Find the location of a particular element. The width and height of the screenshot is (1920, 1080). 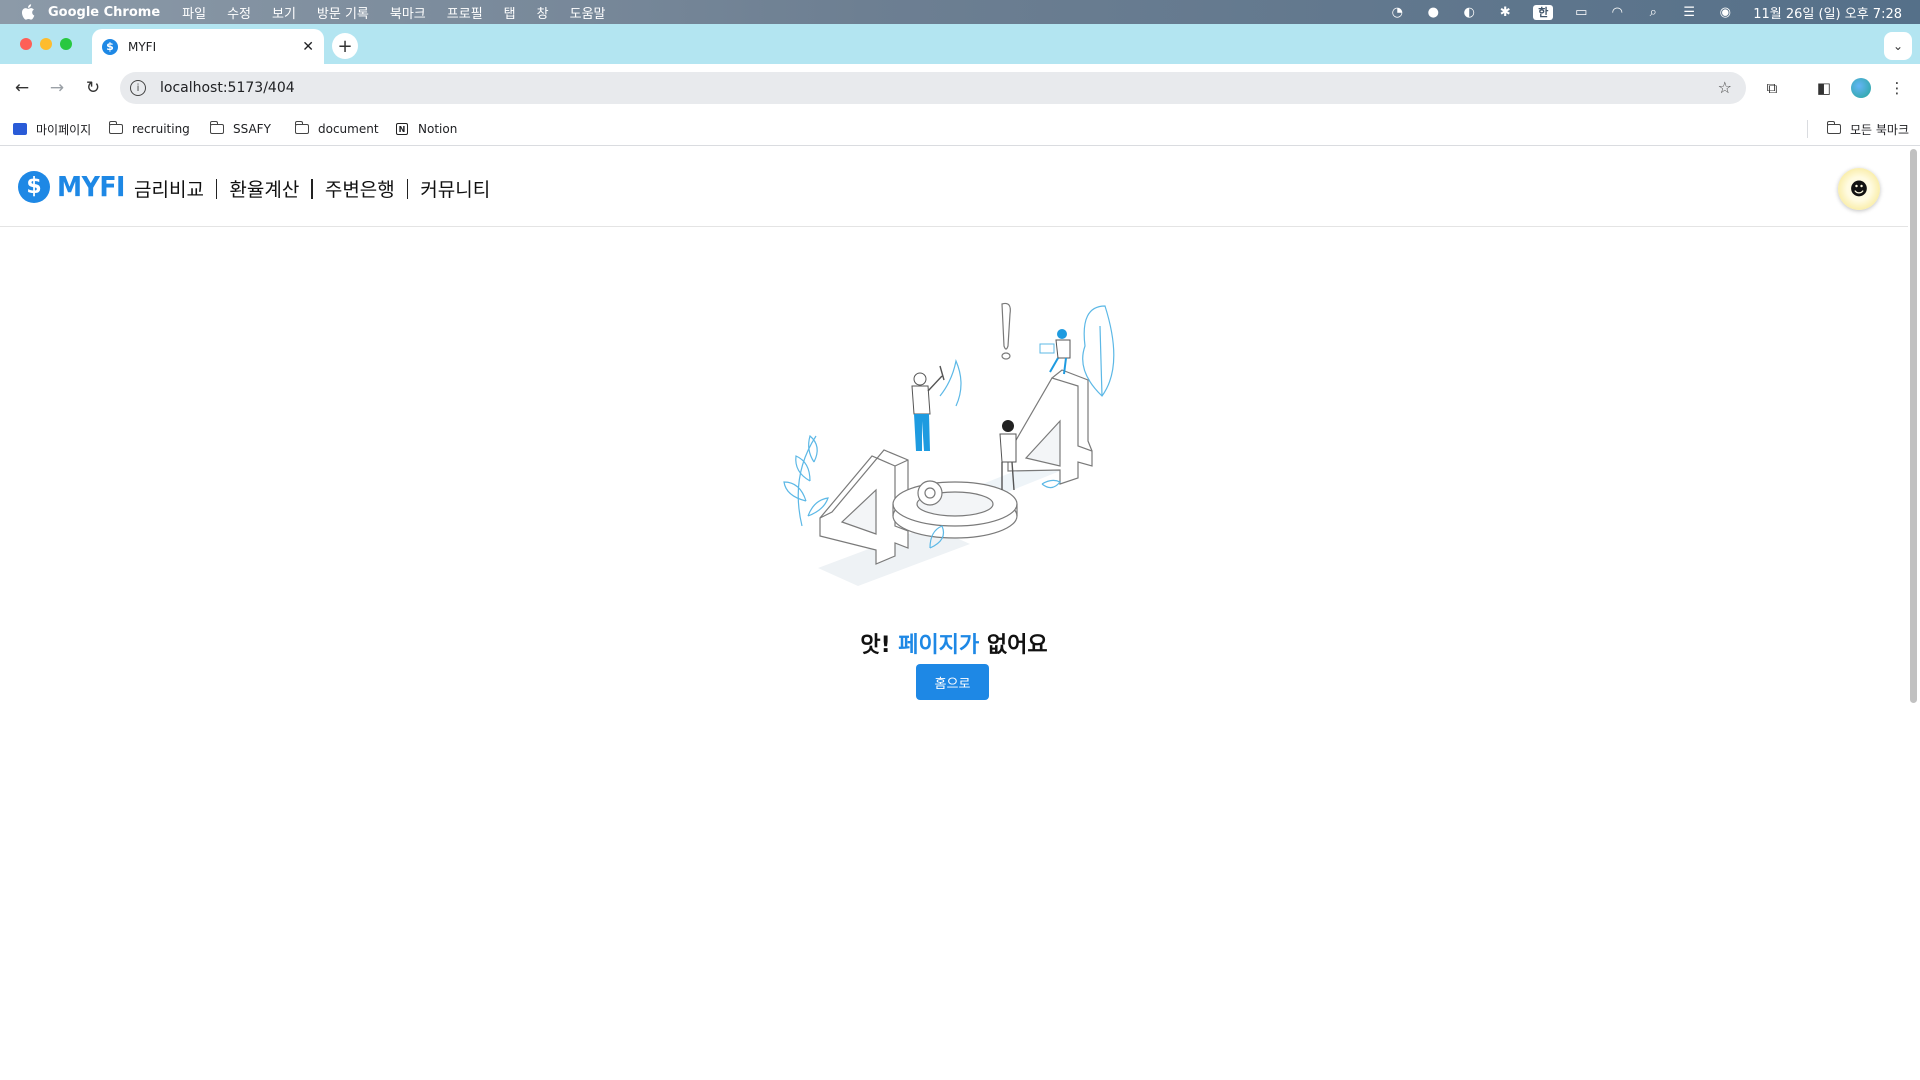

all-bookmarks-folder: 모든 북마크 is located at coordinates (1867, 129).